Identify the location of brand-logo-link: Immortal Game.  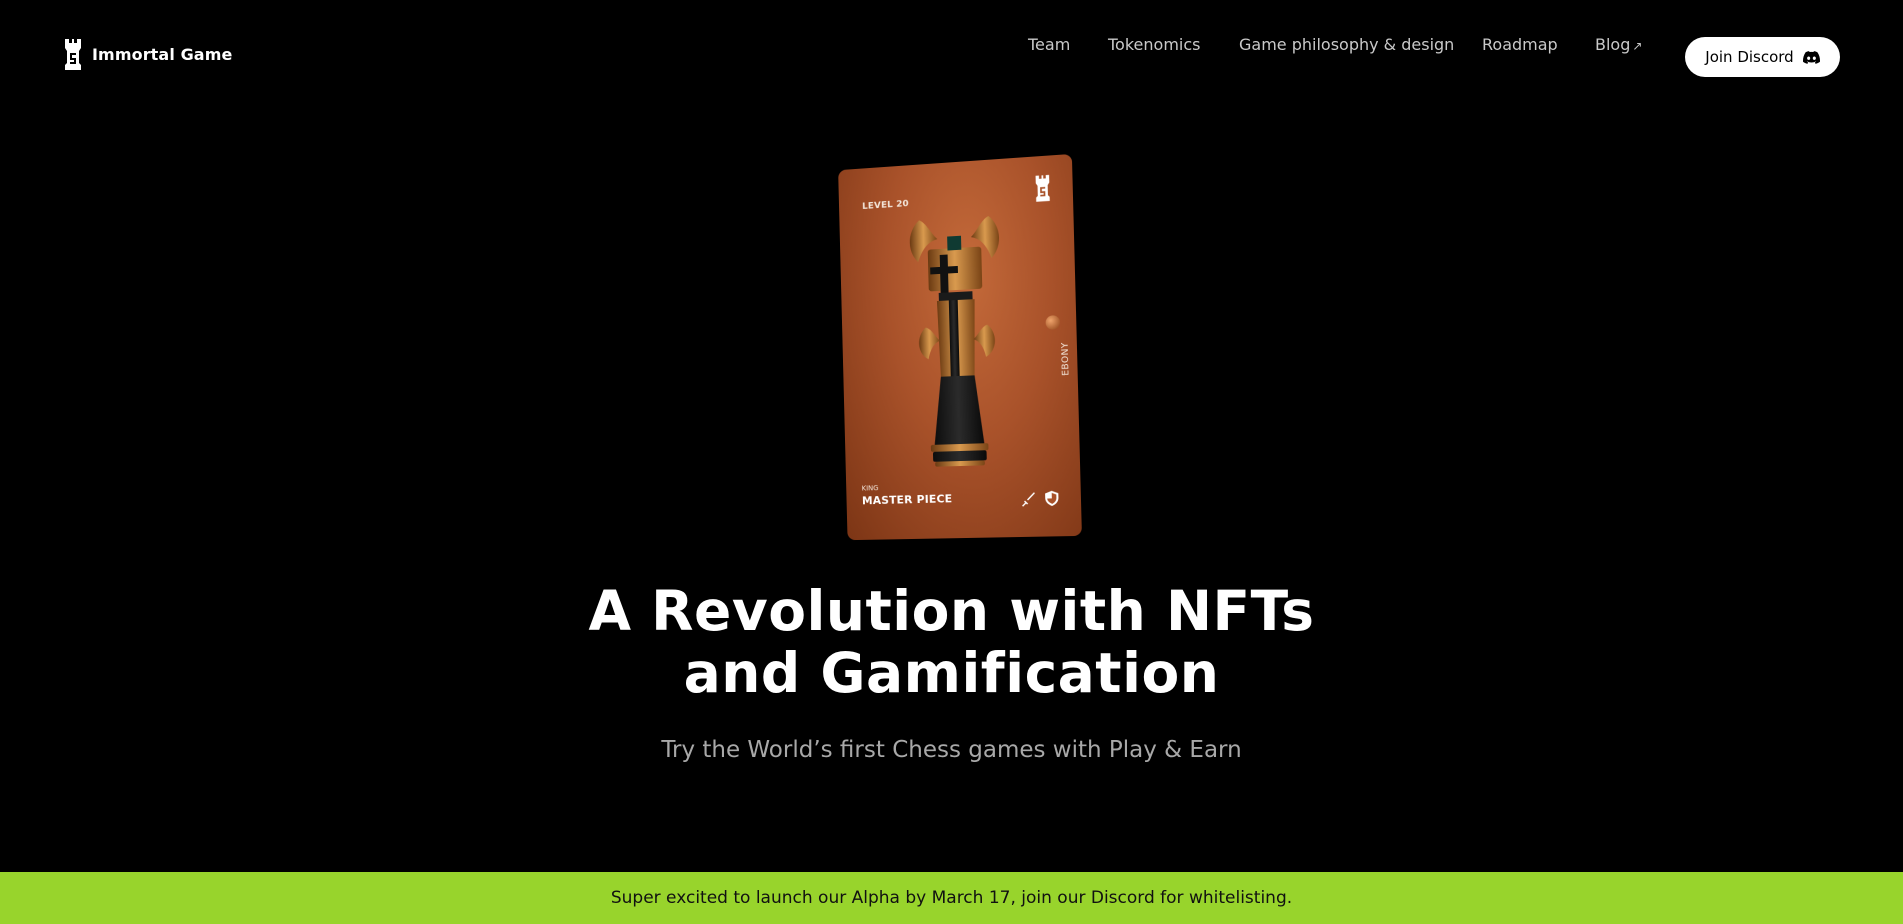
(148, 54).